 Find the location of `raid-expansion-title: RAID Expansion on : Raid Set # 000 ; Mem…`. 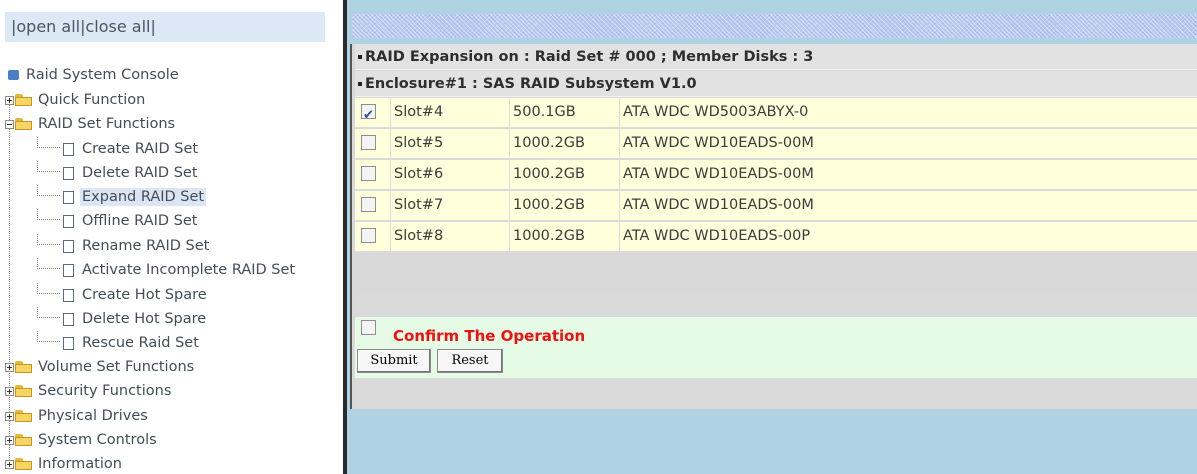

raid-expansion-title: RAID Expansion on : Raid Set # 000 ; Mem… is located at coordinates (589, 57).